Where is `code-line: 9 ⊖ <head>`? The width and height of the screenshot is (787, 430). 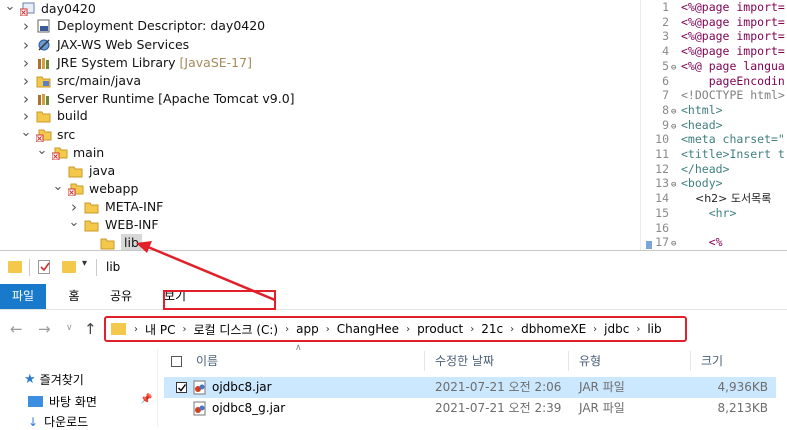 code-line: 9 ⊖ <head> is located at coordinates (714, 125).